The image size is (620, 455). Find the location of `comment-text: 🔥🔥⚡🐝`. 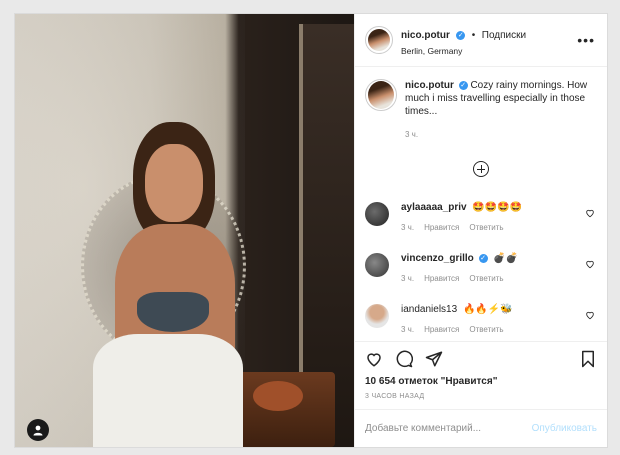

comment-text: 🔥🔥⚡🐝 is located at coordinates (487, 309).